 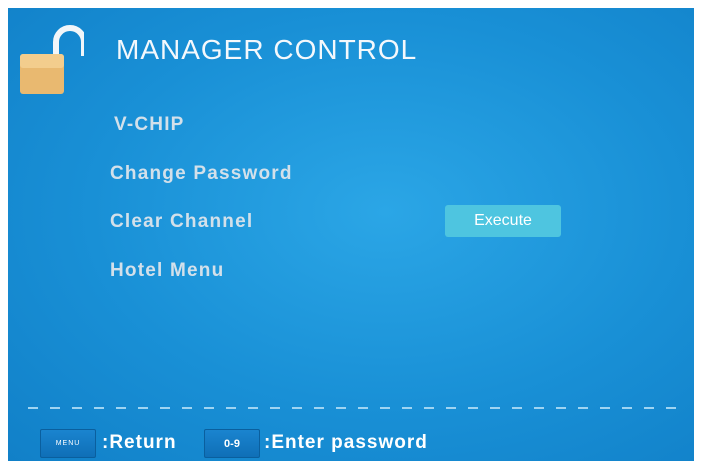 I want to click on footer-divider, so click(x=358, y=408).